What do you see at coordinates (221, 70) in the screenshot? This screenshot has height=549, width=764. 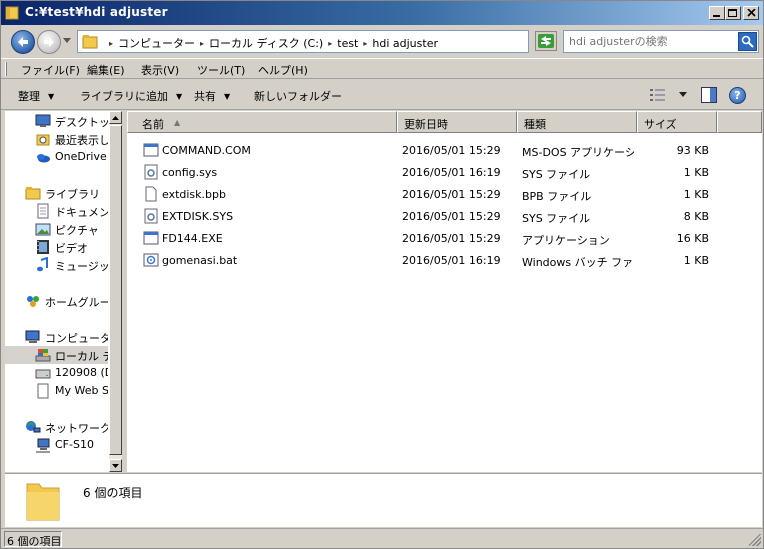 I see `menu-tools: ツール(T)` at bounding box center [221, 70].